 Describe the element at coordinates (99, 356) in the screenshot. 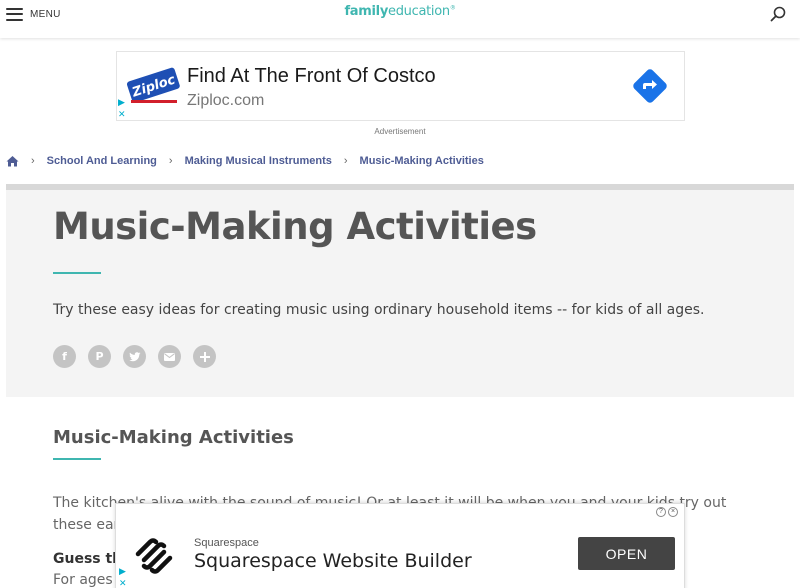

I see `pinterest-icon: P` at that location.